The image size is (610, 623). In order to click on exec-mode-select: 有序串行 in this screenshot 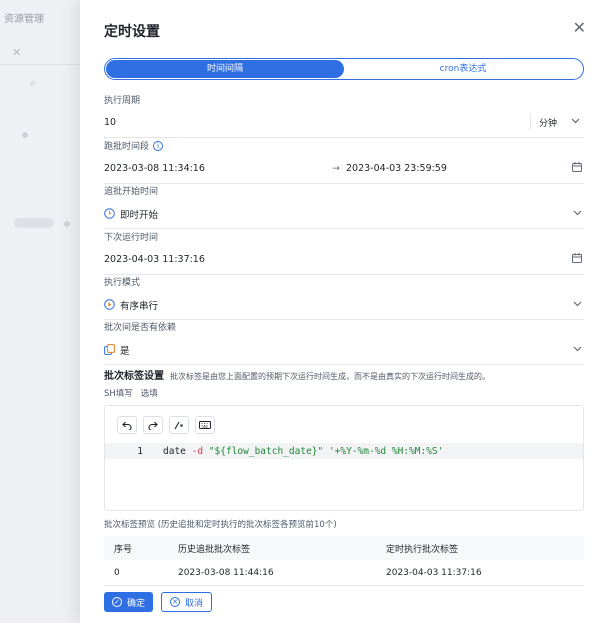, I will do `click(344, 308)`.